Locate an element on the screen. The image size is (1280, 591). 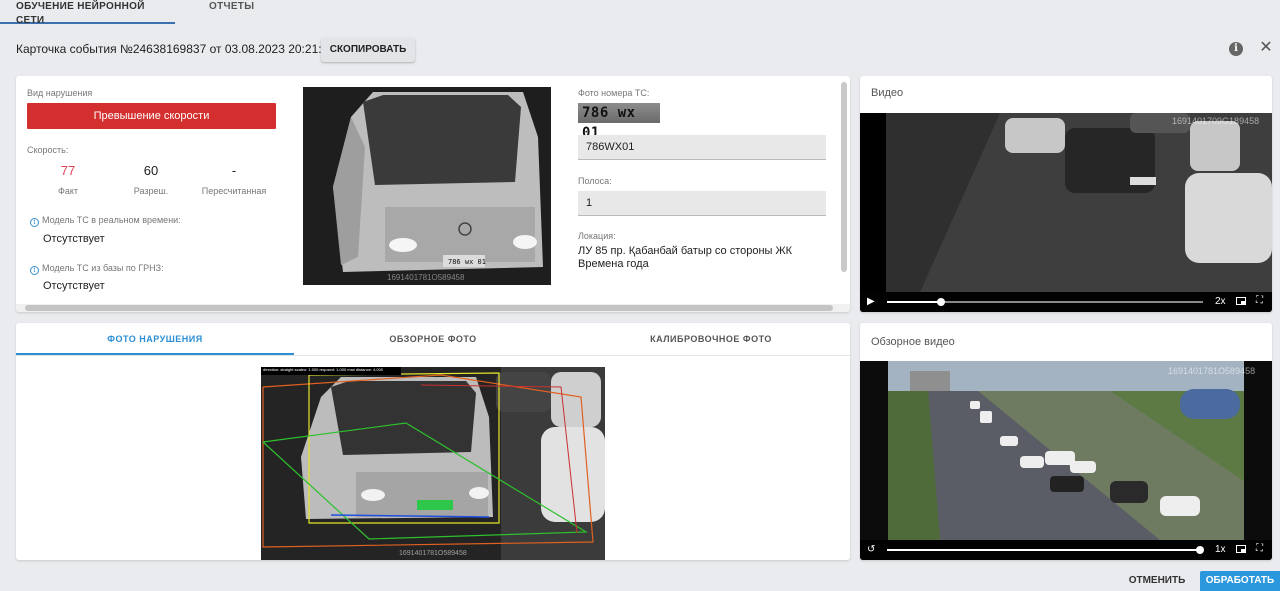
tab-violation-photo: ФОТО НАРУШЕНИЯ is located at coordinates (155, 339).